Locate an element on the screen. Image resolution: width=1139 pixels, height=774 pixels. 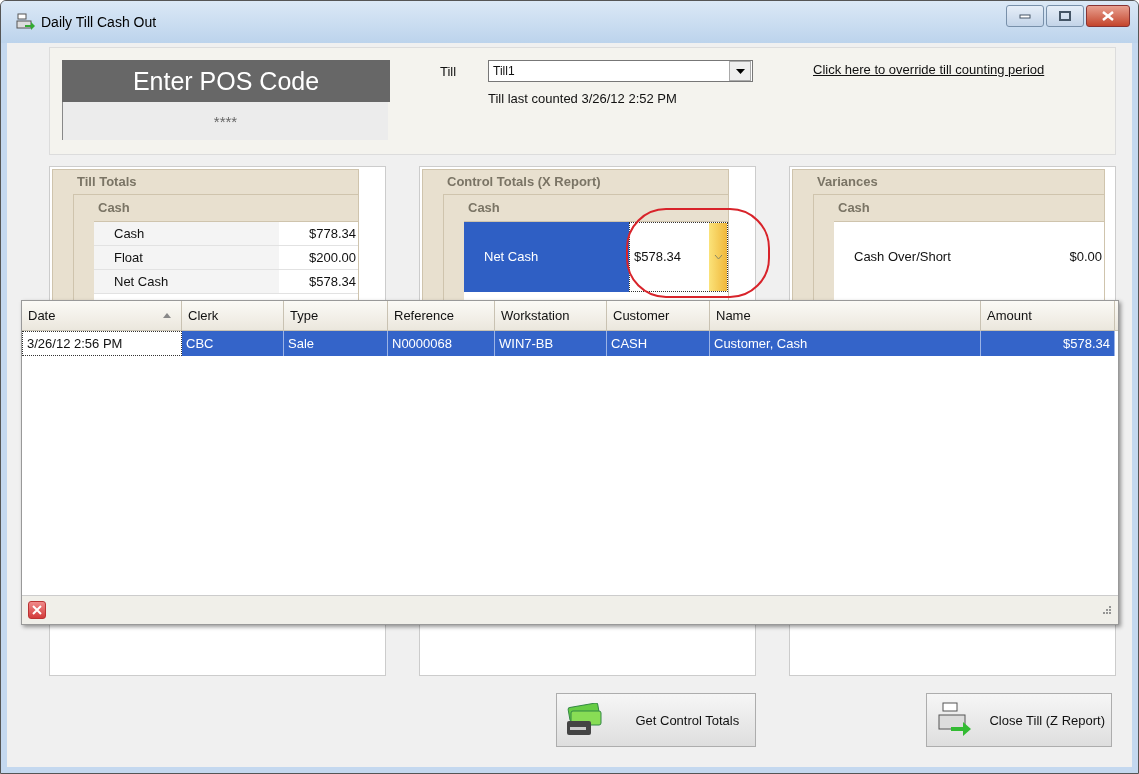
pos-code-field: **** is located at coordinates (225, 121).